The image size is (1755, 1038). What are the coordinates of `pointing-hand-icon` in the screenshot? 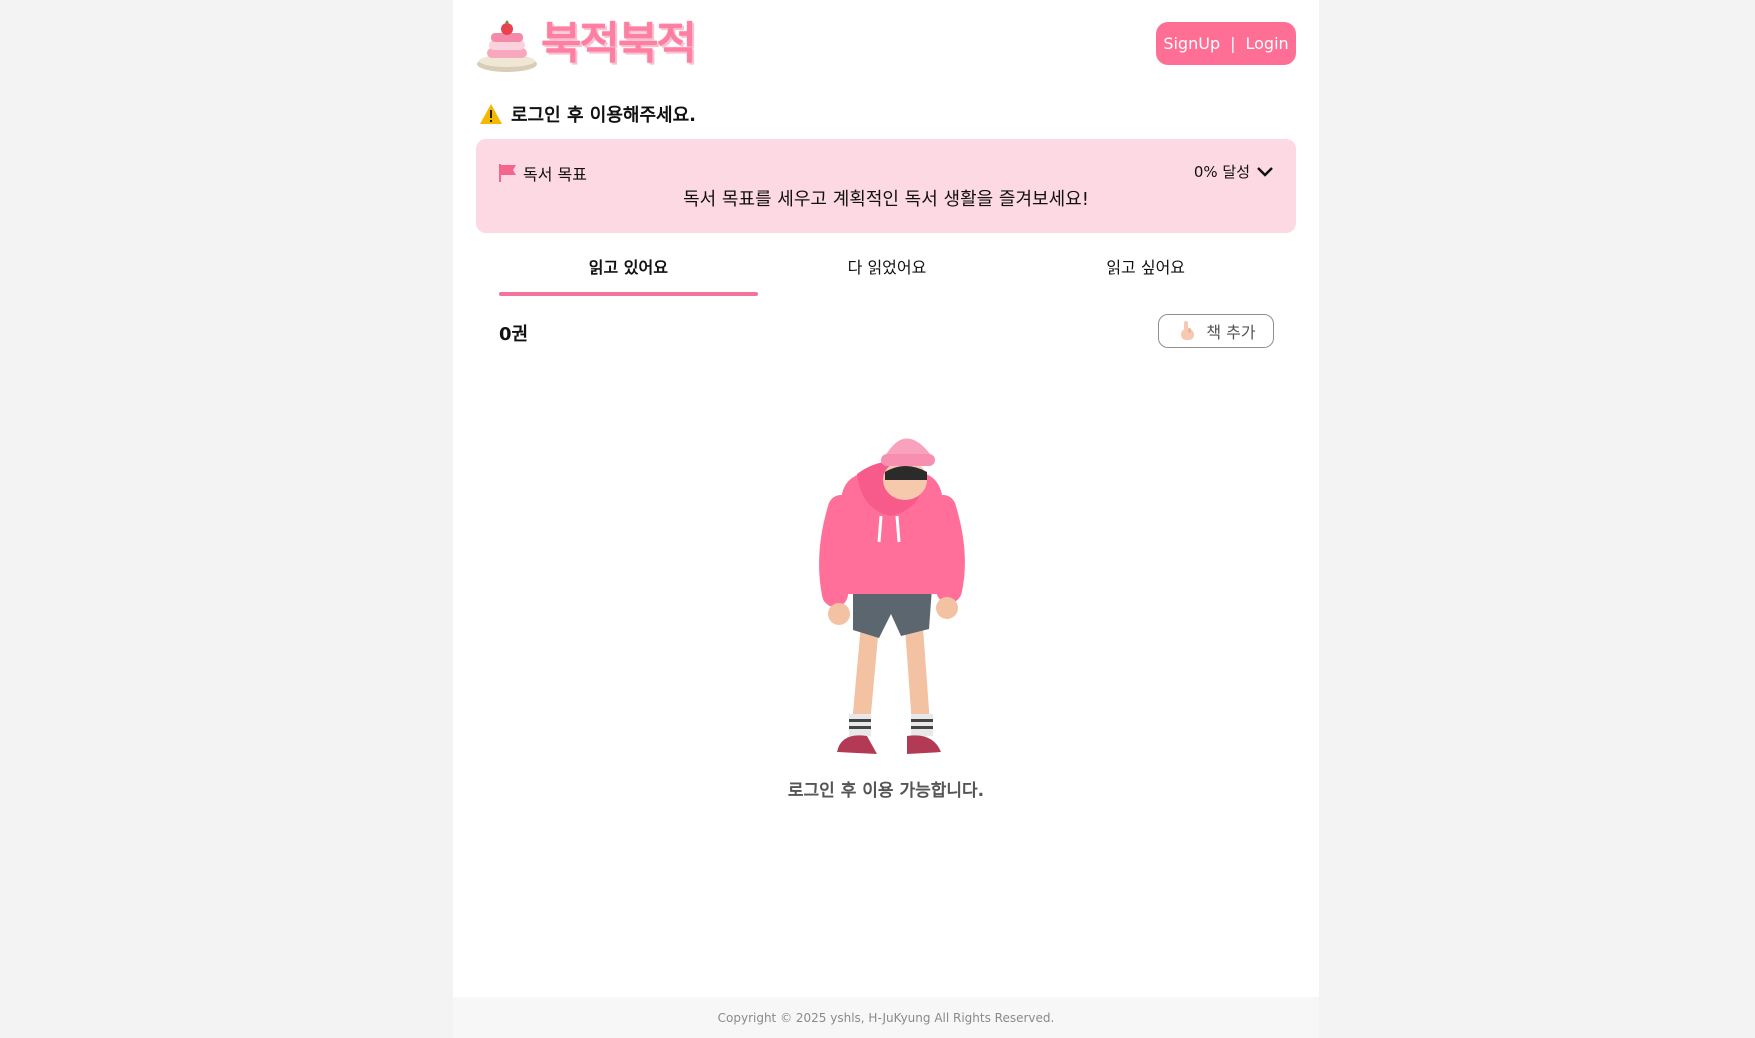 It's located at (1188, 330).